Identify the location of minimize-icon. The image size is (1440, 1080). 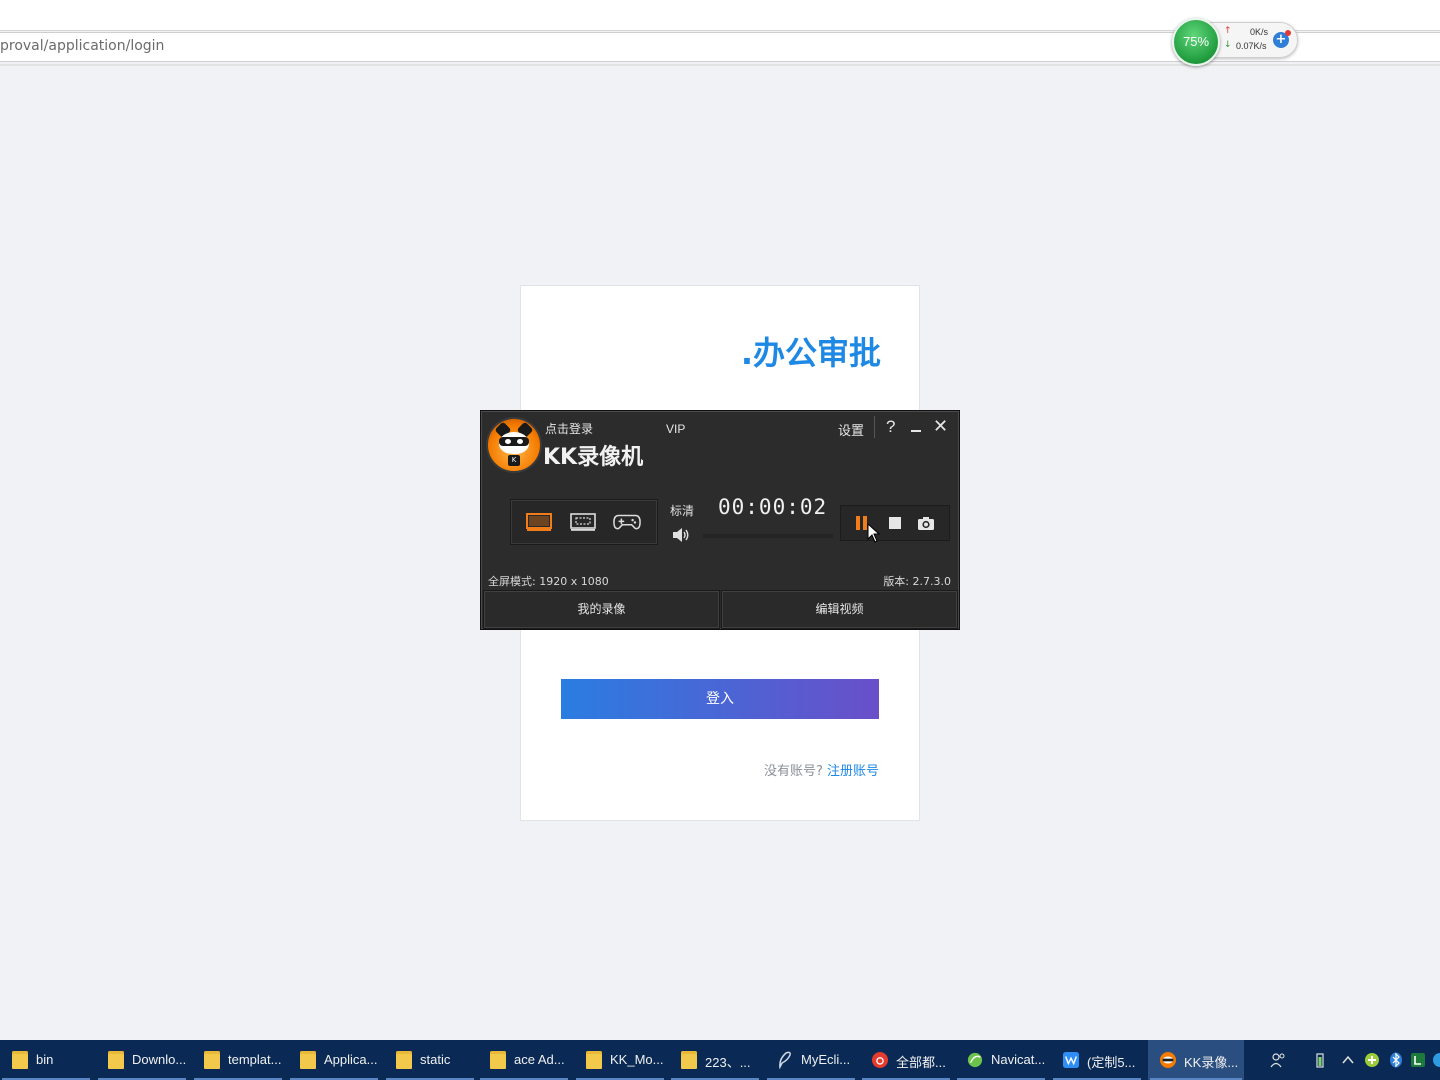
(916, 431).